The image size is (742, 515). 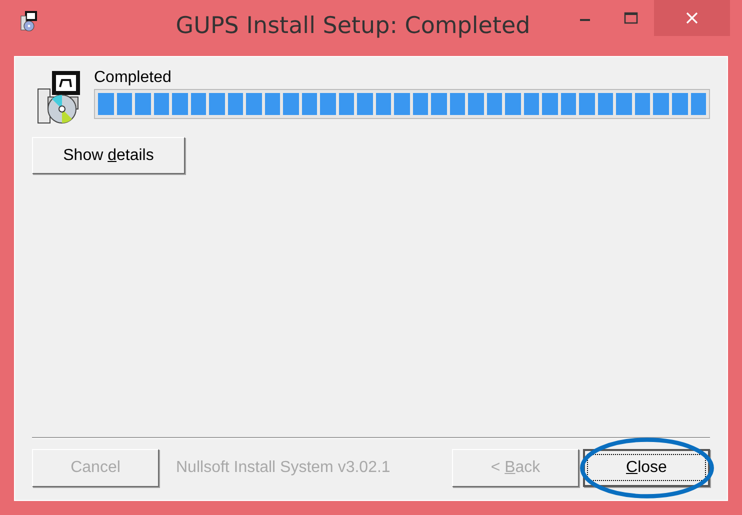 What do you see at coordinates (108, 155) in the screenshot?
I see `show-details-button: Show details` at bounding box center [108, 155].